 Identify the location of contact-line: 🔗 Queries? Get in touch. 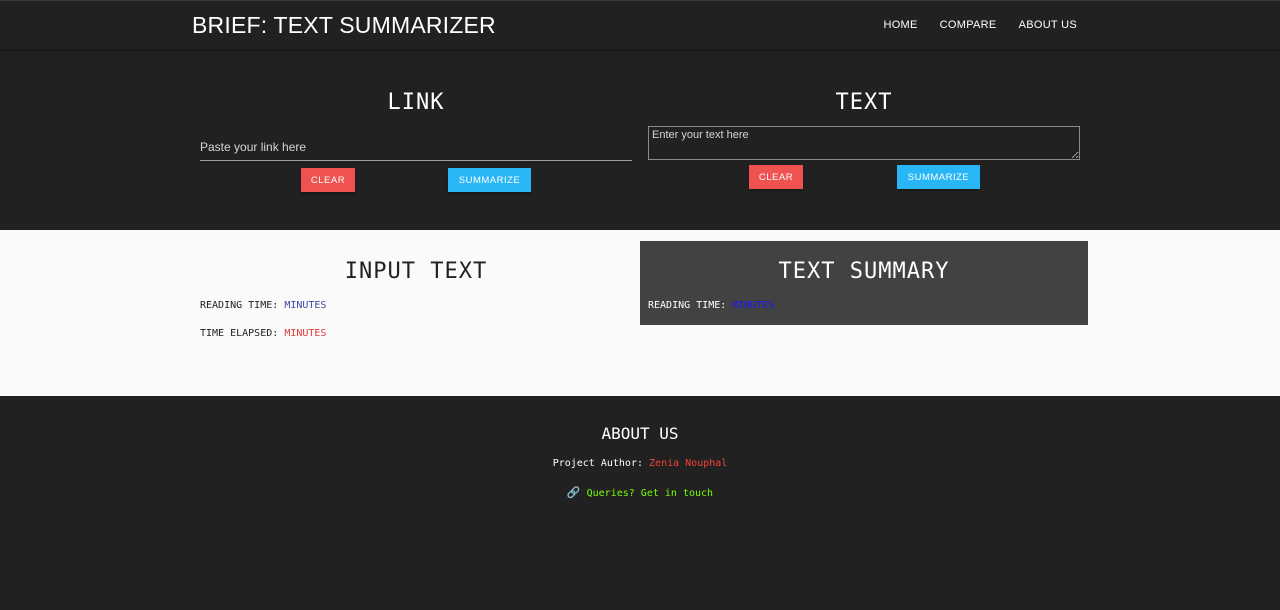
(640, 492).